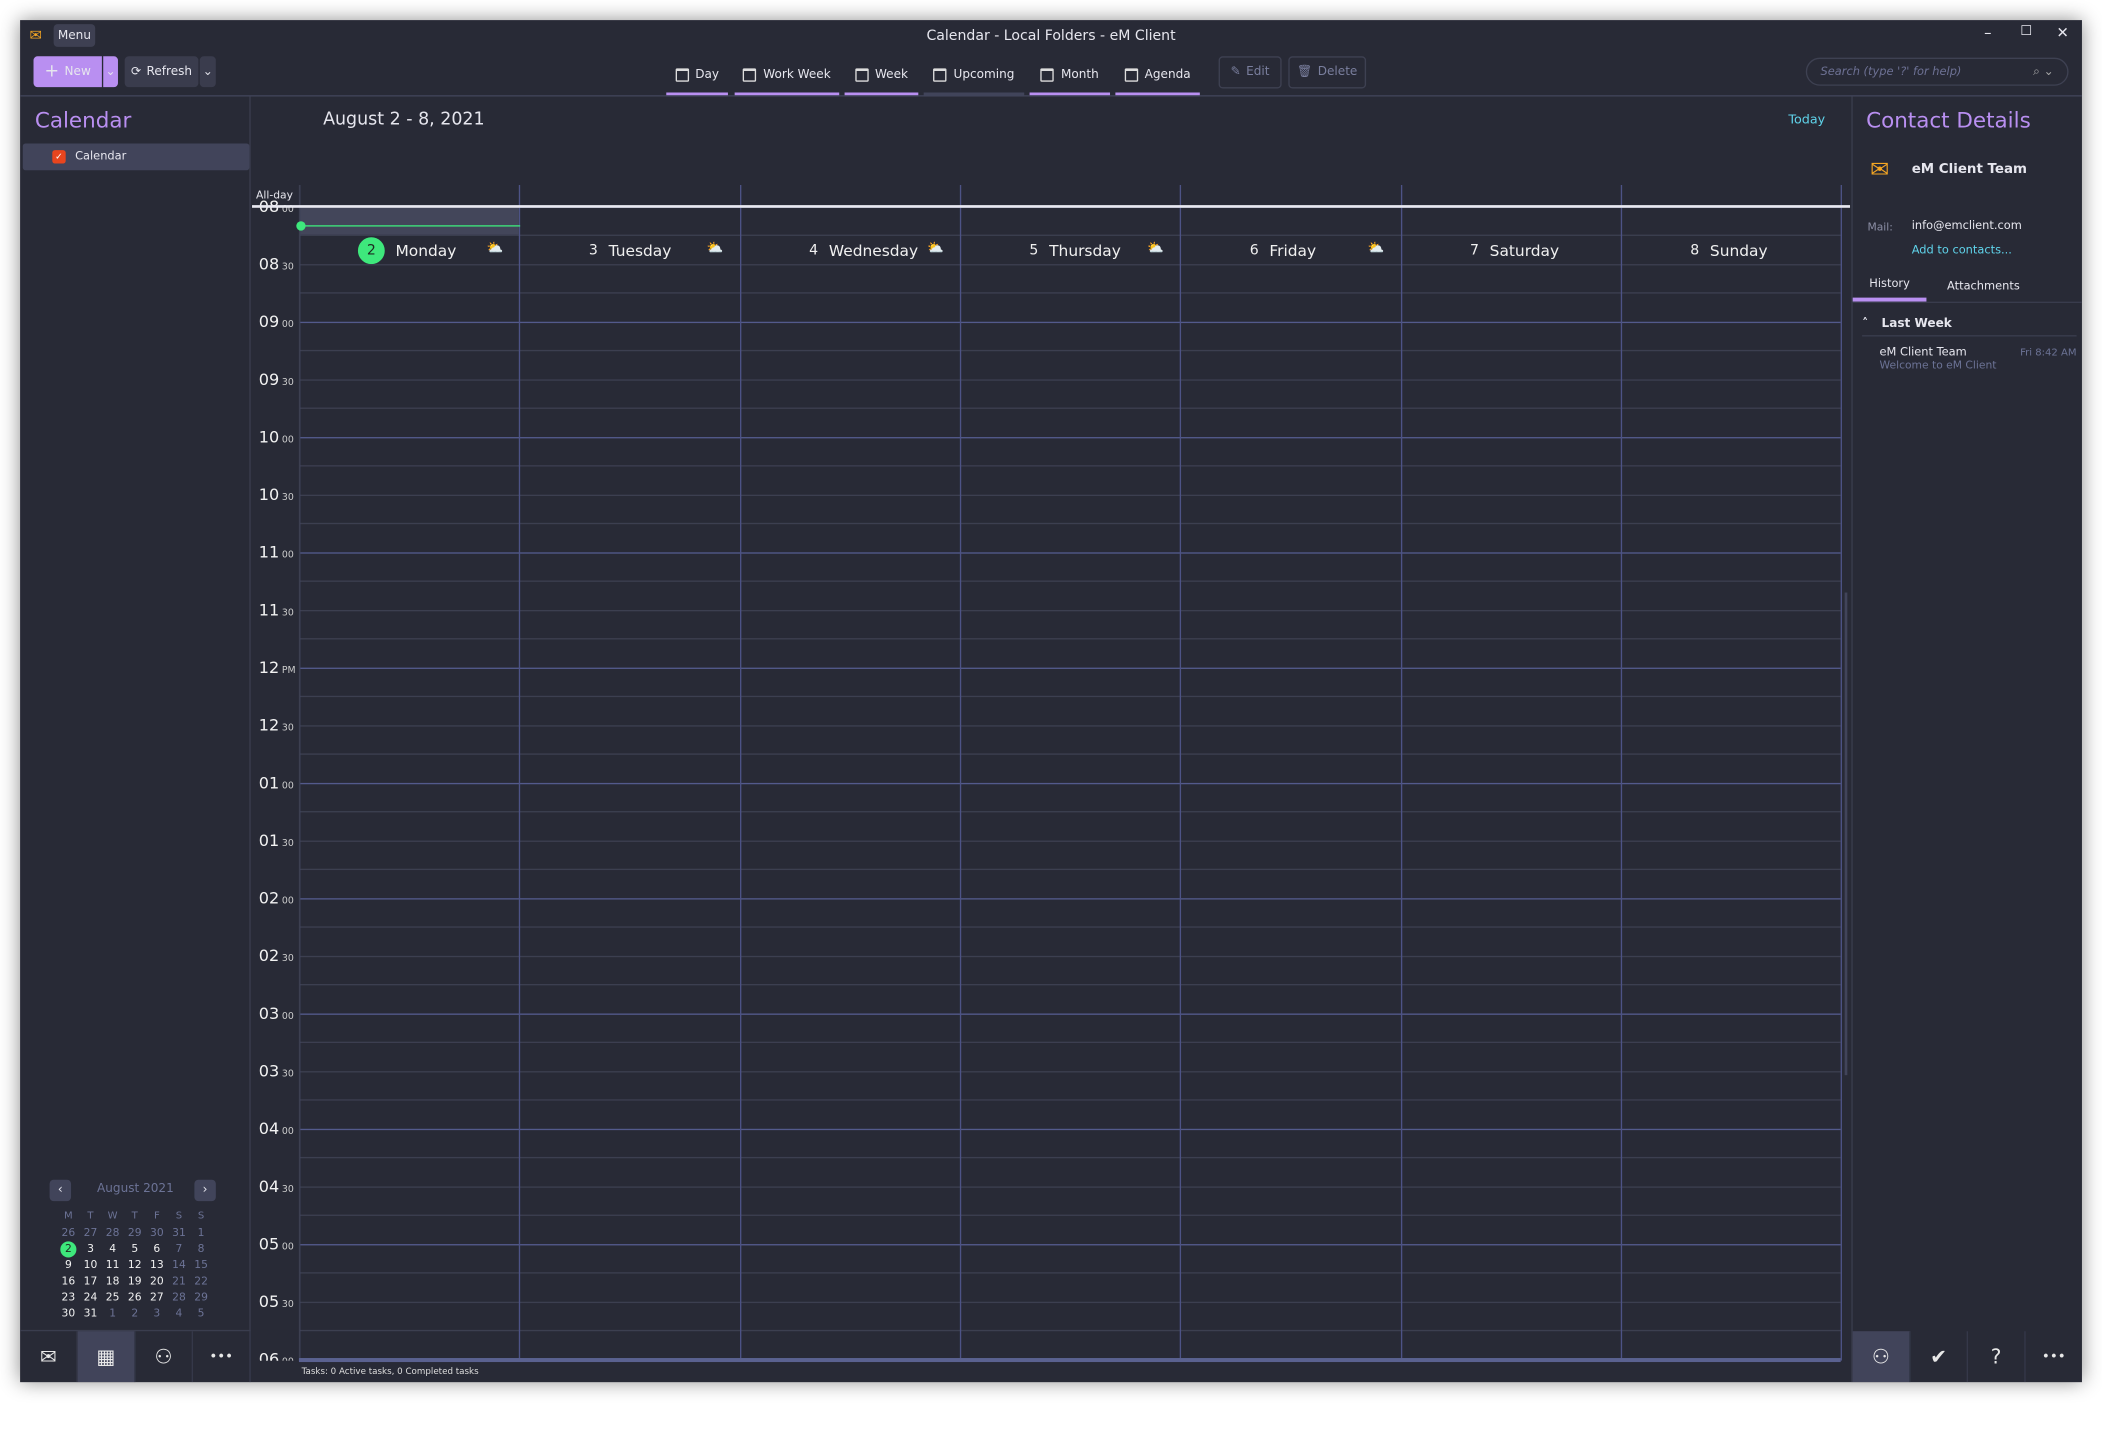 The image size is (2102, 1433). What do you see at coordinates (1983, 286) in the screenshot?
I see `tab-attachments: Attachments` at bounding box center [1983, 286].